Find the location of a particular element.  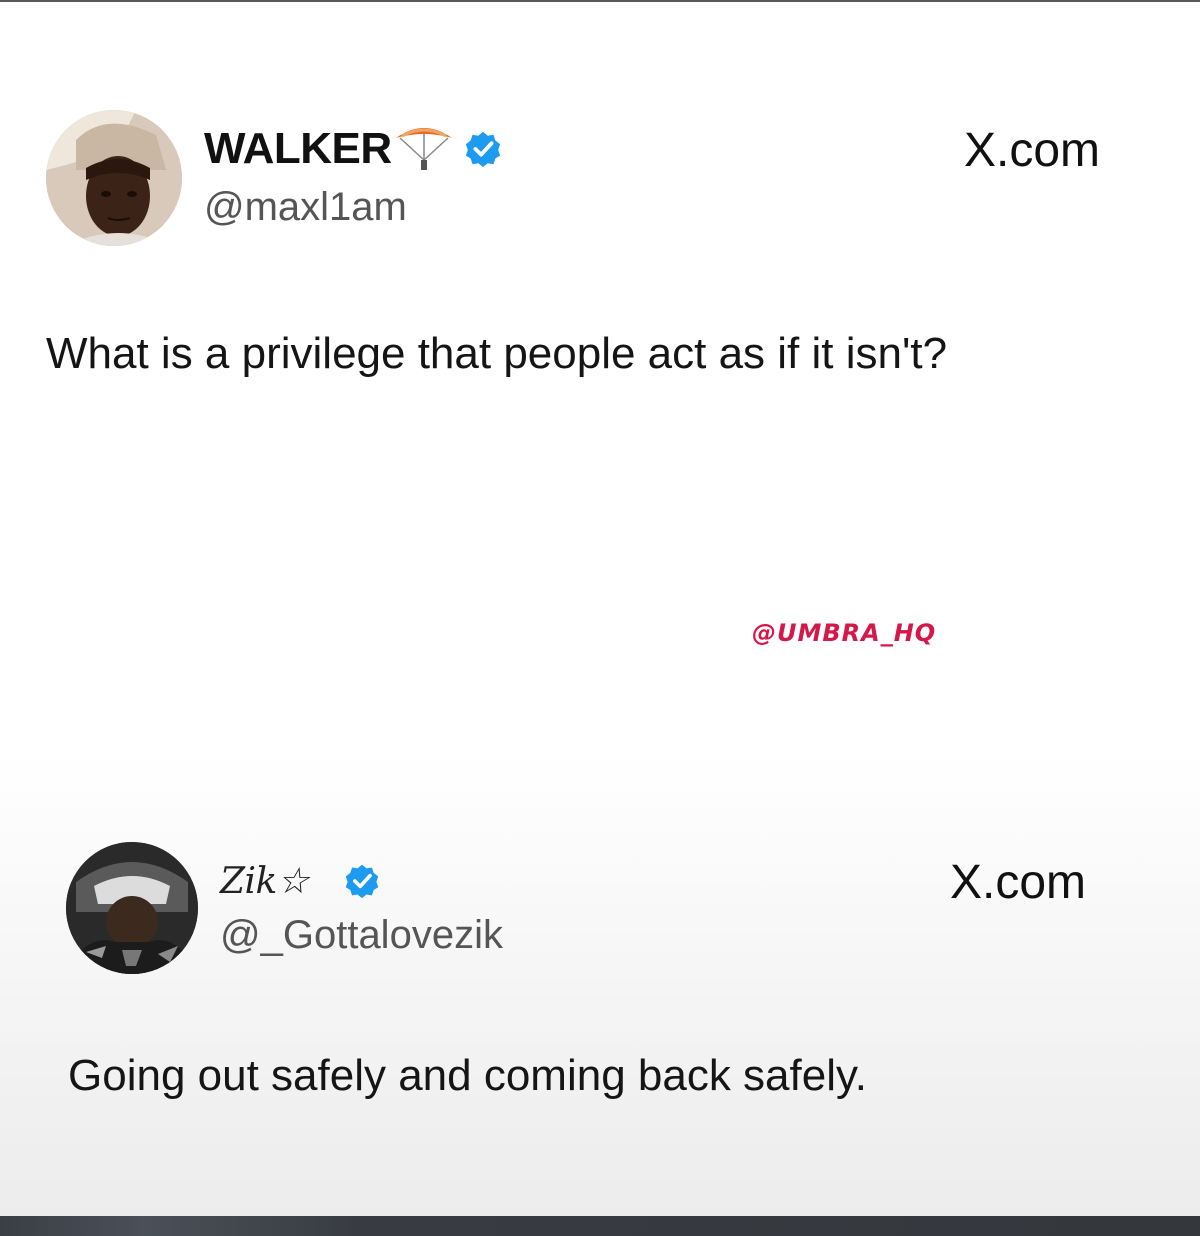

author-name: Zik☆ is located at coordinates (264, 882).